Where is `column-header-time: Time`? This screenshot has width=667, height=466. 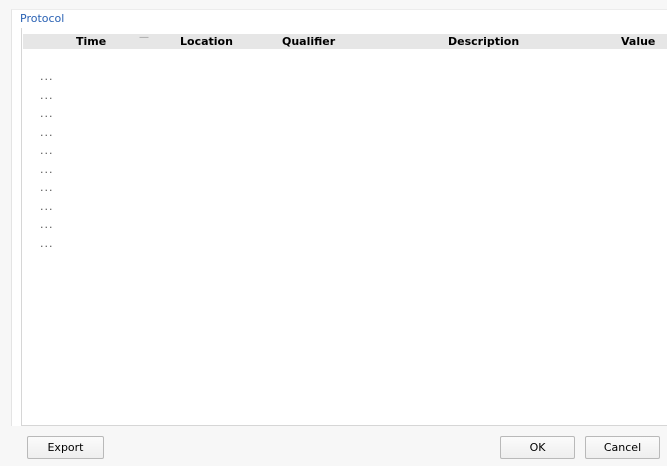
column-header-time: Time is located at coordinates (91, 41).